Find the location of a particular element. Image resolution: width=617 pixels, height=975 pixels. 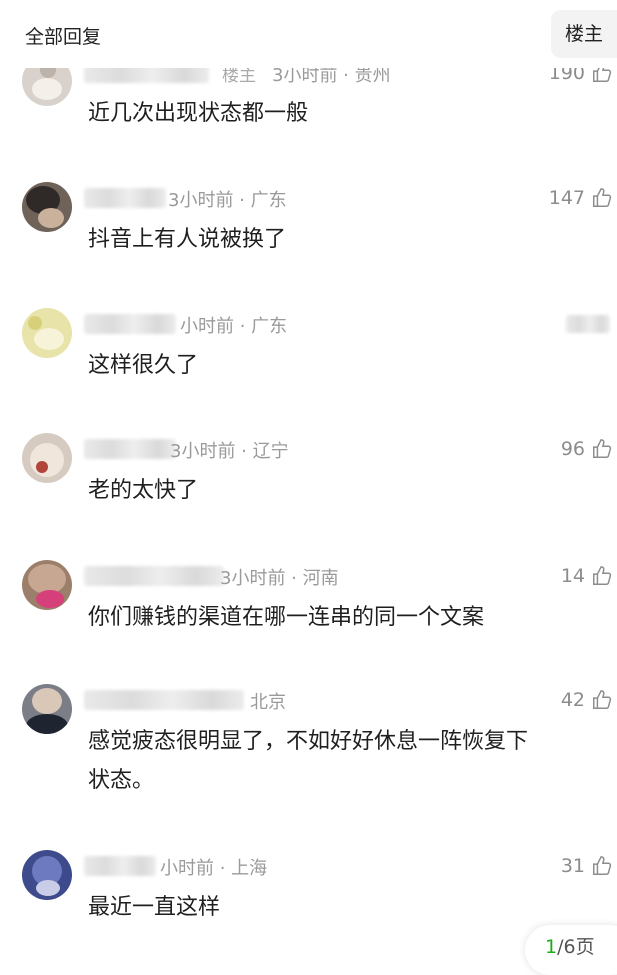

total-pages: /6页 is located at coordinates (576, 947).